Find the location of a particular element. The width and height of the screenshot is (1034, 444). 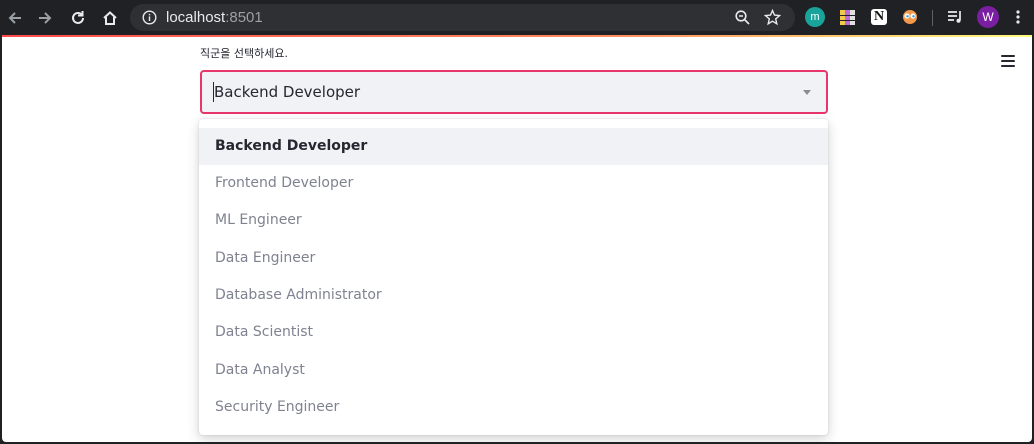

url-port: :8501 is located at coordinates (244, 17).